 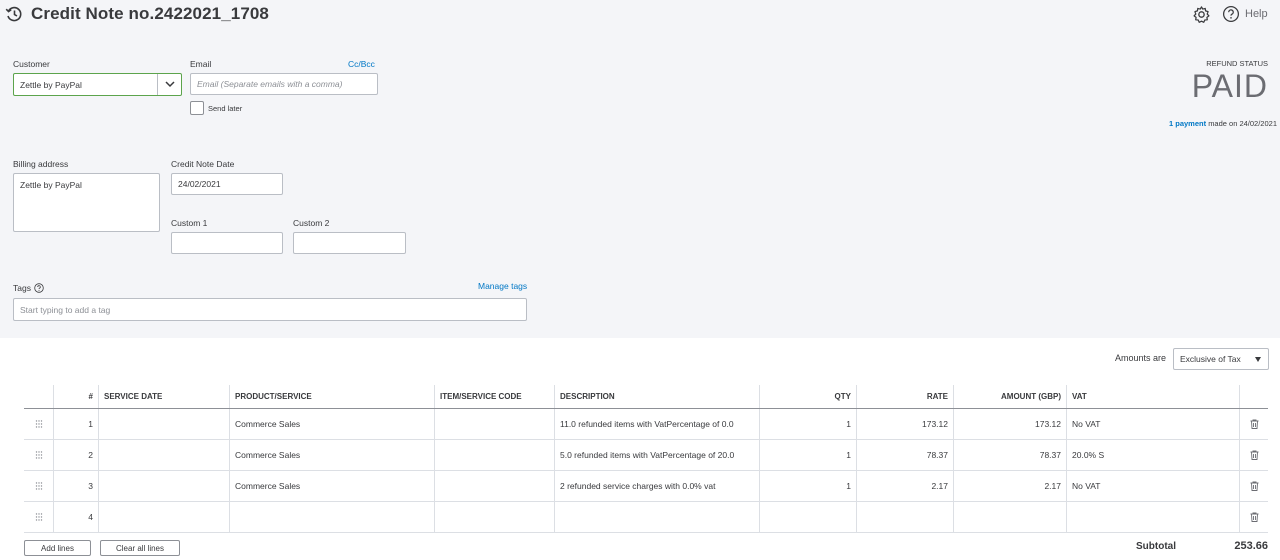 I want to click on header-service-date: SERVICE DATE, so click(x=164, y=396).